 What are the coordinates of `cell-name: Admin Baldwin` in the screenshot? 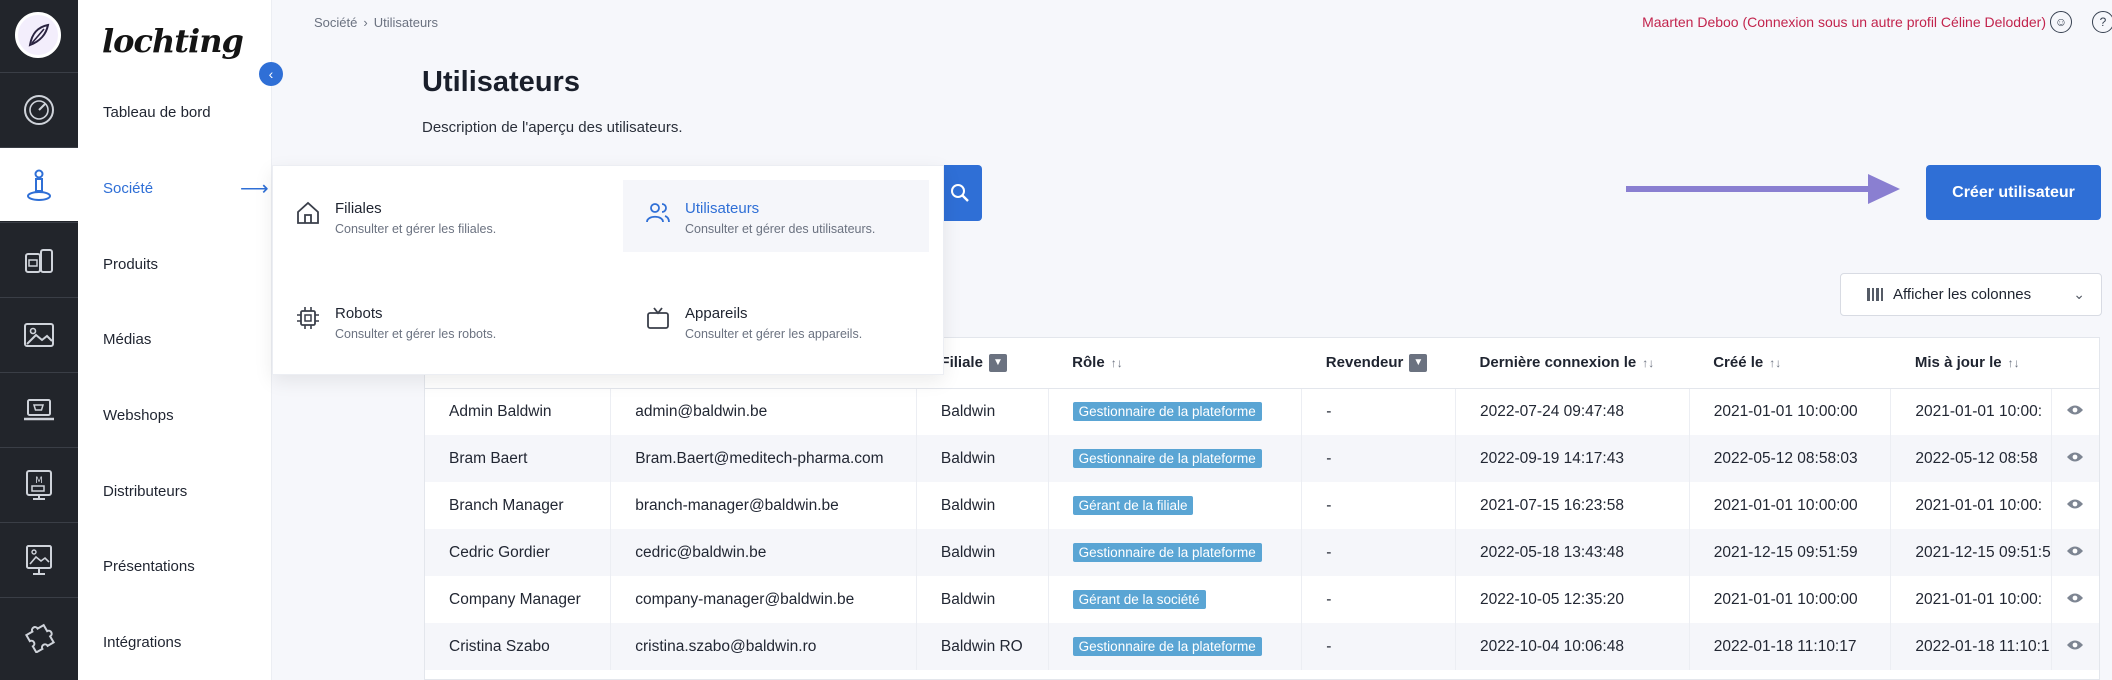 It's located at (518, 411).